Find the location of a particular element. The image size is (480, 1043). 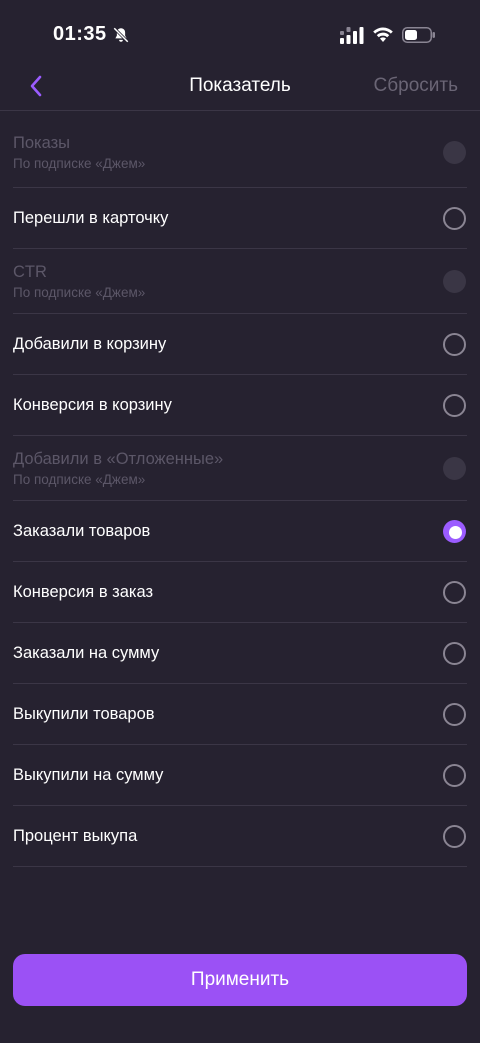

option-row-ordered-sum: Заказали на сумму is located at coordinates (240, 653).